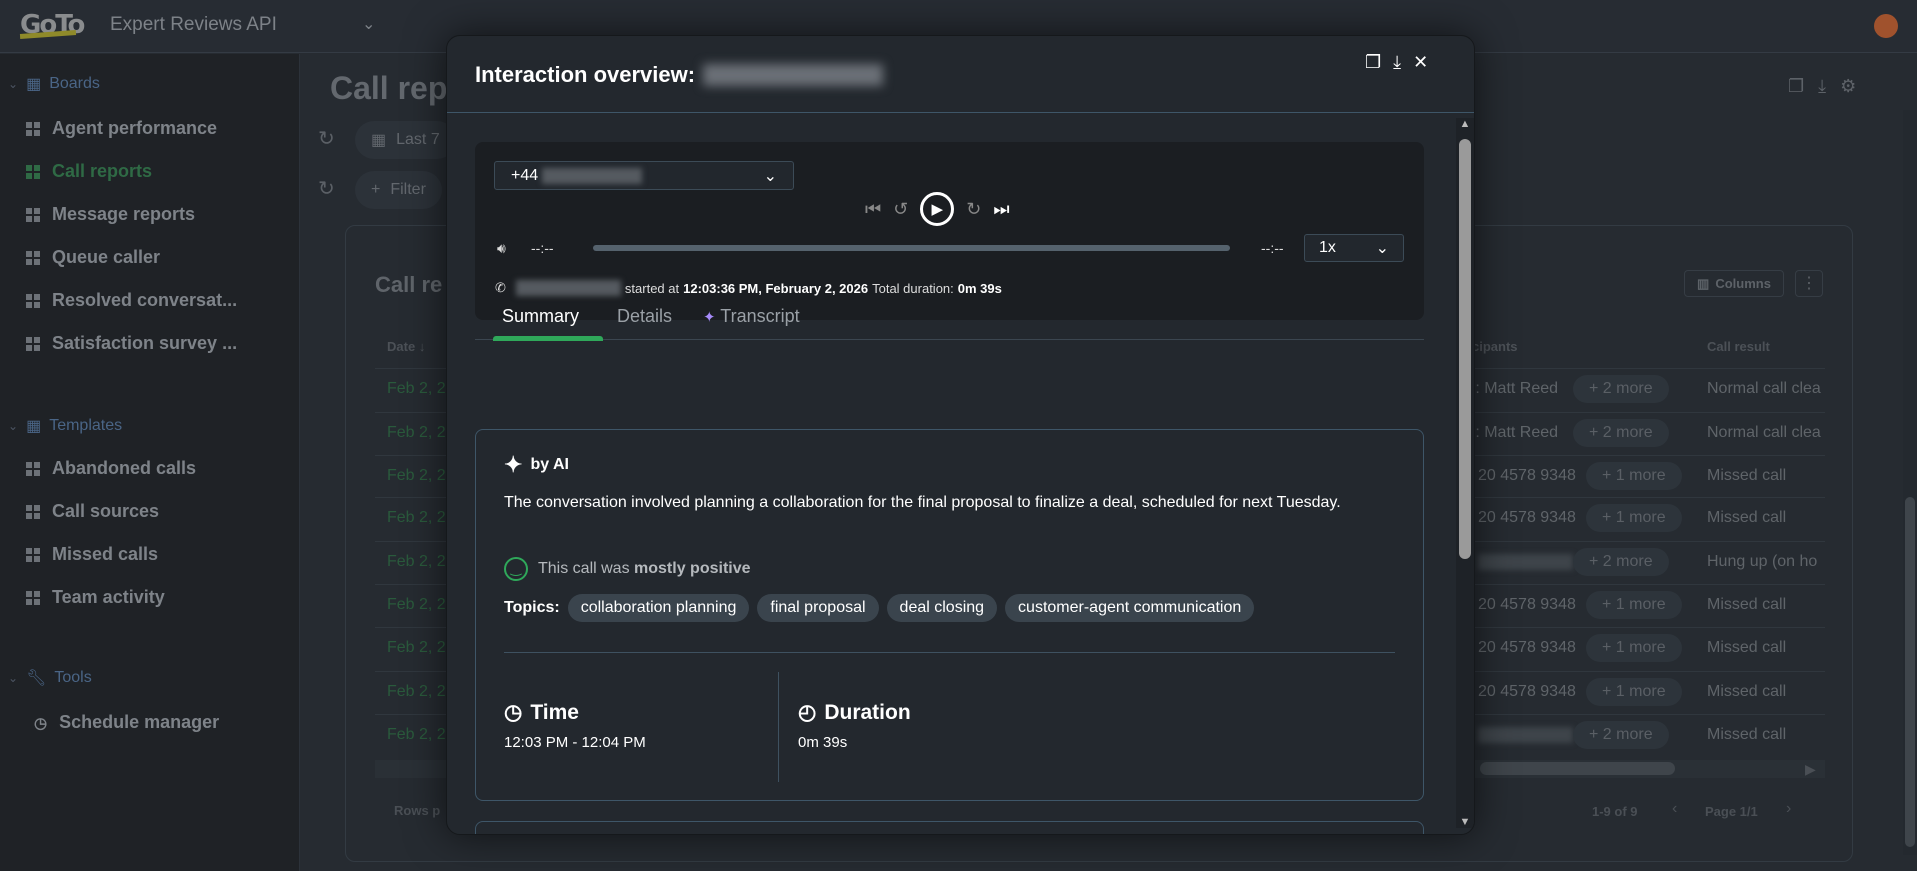 The image size is (1917, 871). I want to click on item-label: Team activity, so click(108, 597).